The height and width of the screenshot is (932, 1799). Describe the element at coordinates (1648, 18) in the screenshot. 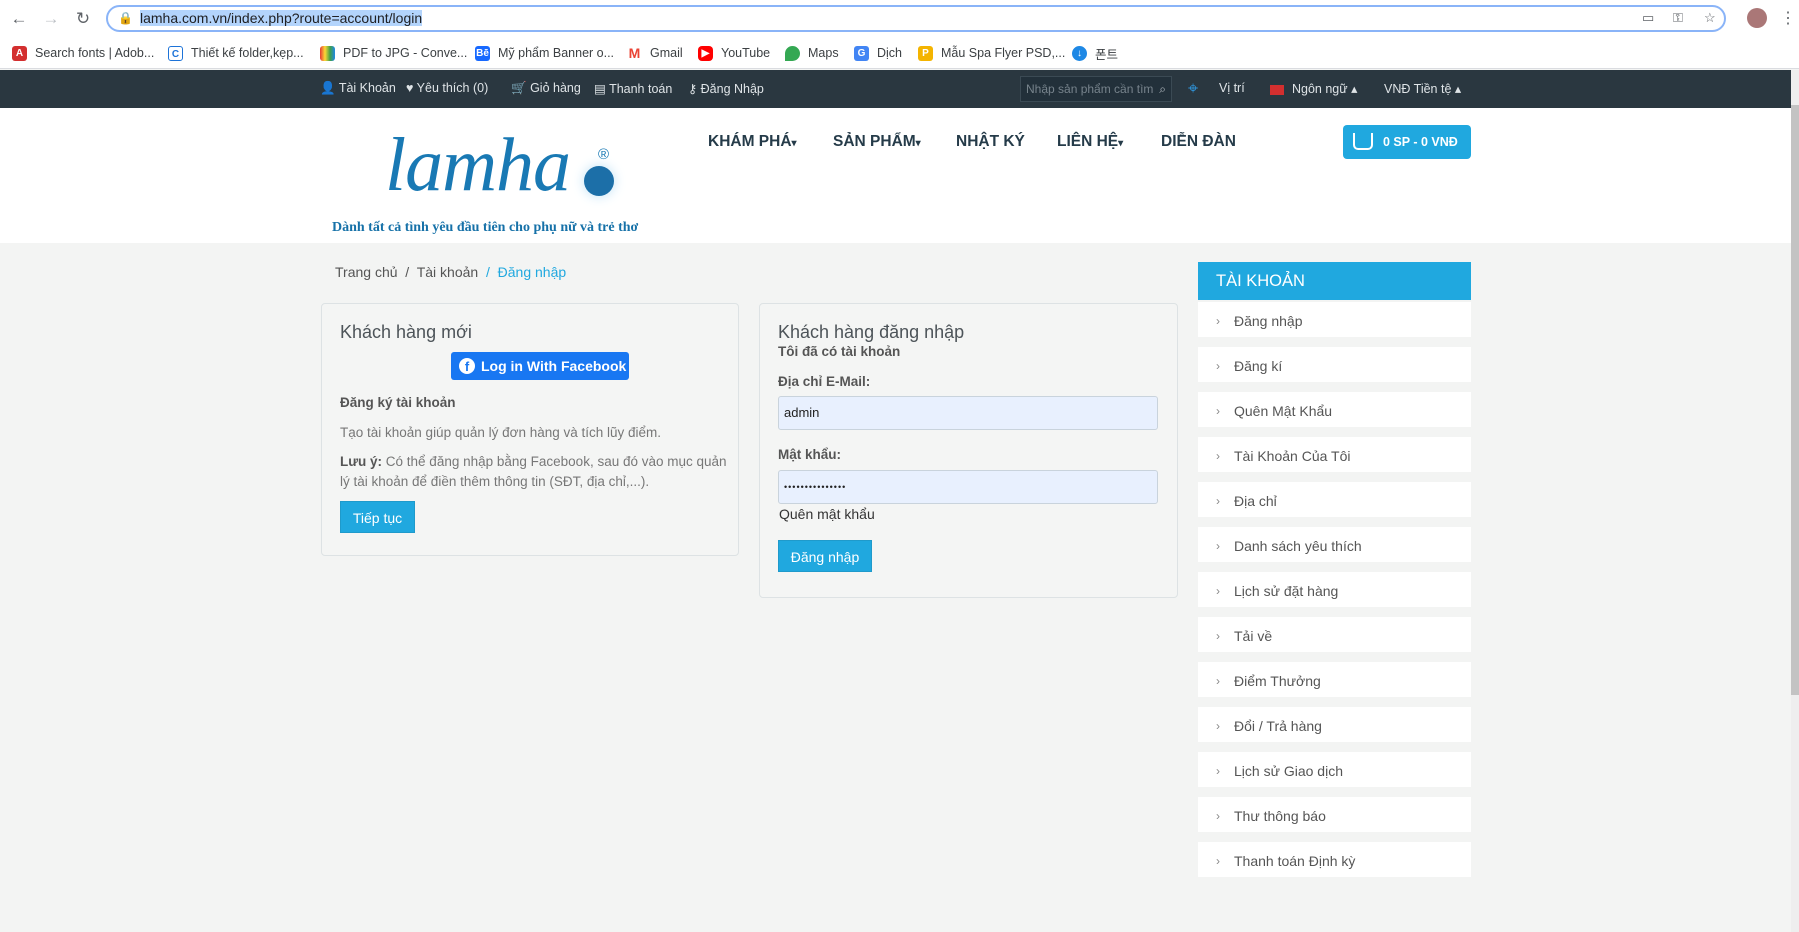

I see `cast-icon: ▭` at that location.